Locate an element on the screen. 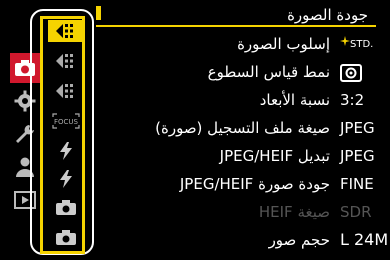 The width and height of the screenshot is (390, 260). photo-style-icon is located at coordinates (64, 31).